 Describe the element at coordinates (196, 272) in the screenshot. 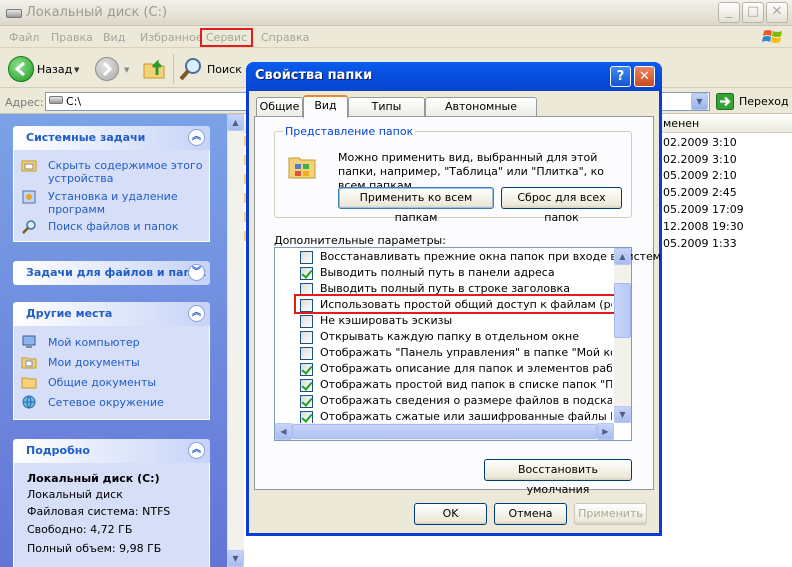

I see `expand-icon: ︾` at that location.